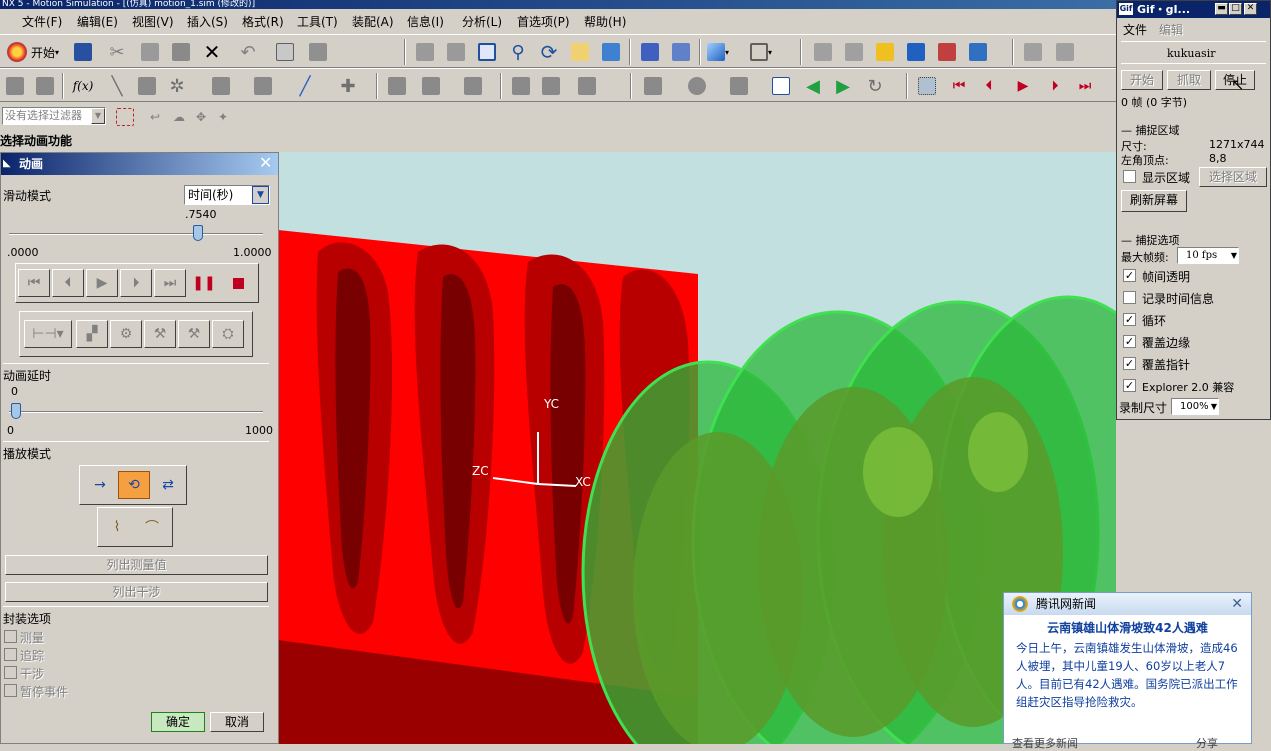  What do you see at coordinates (305, 86) in the screenshot?
I see `pen-button: ╱` at bounding box center [305, 86].